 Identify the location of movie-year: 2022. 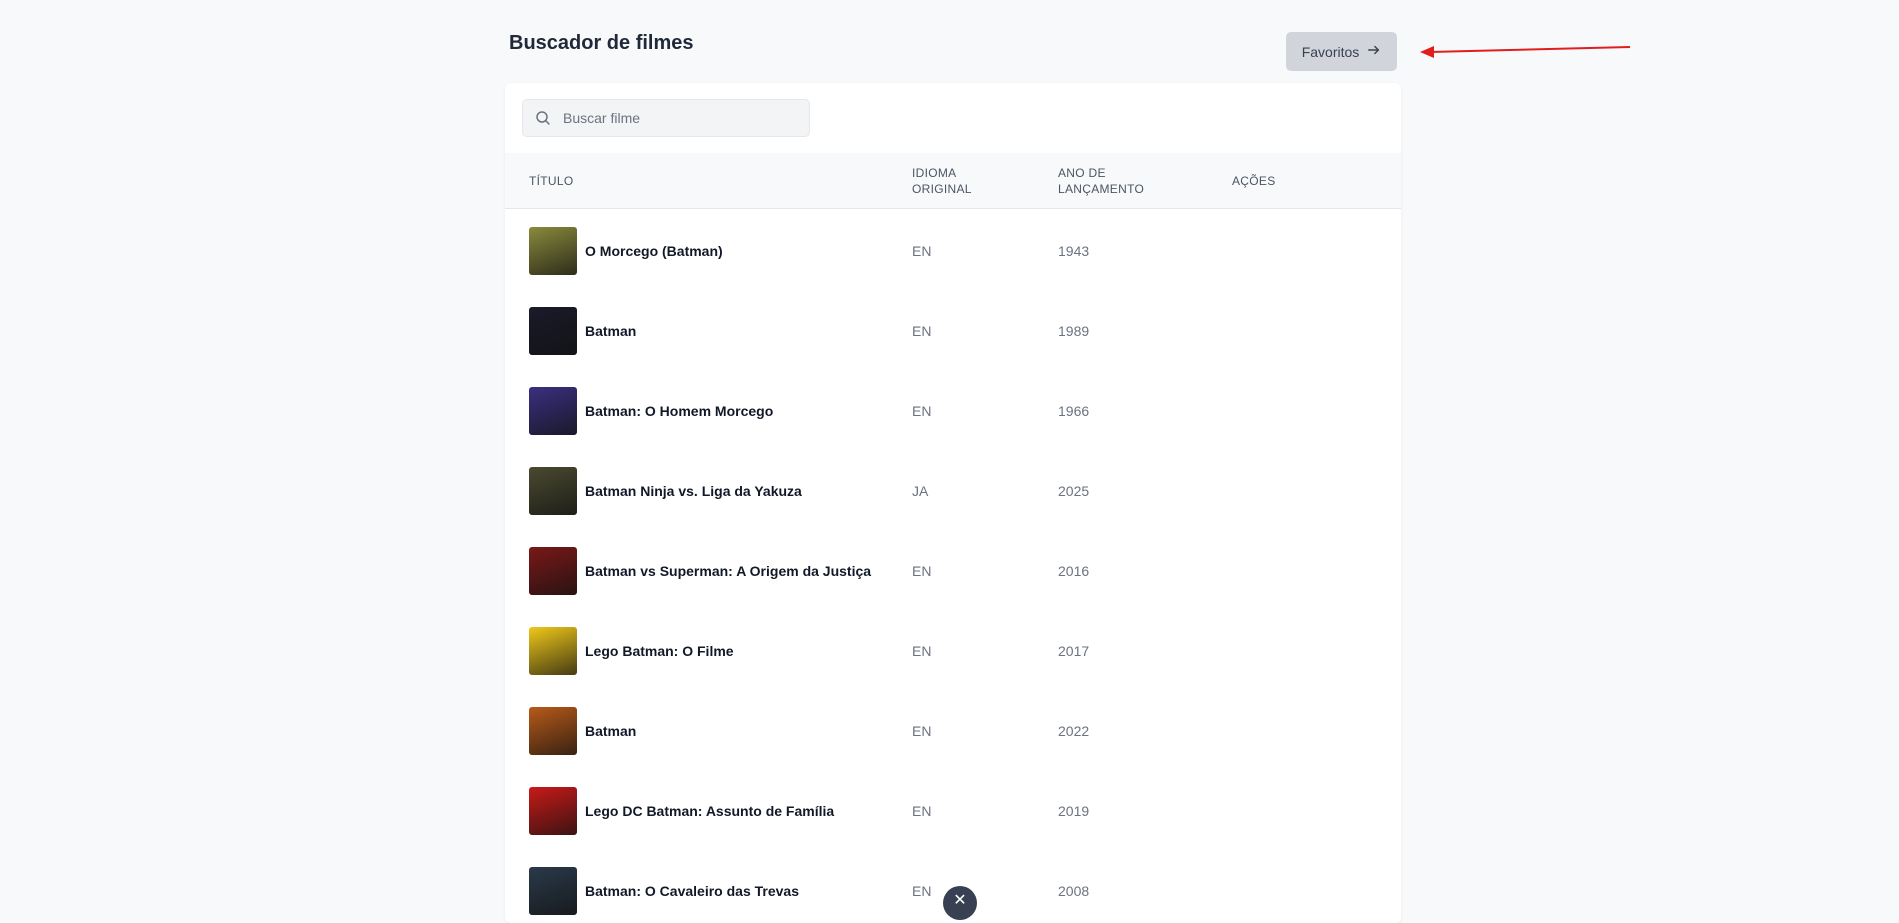
(1074, 731).